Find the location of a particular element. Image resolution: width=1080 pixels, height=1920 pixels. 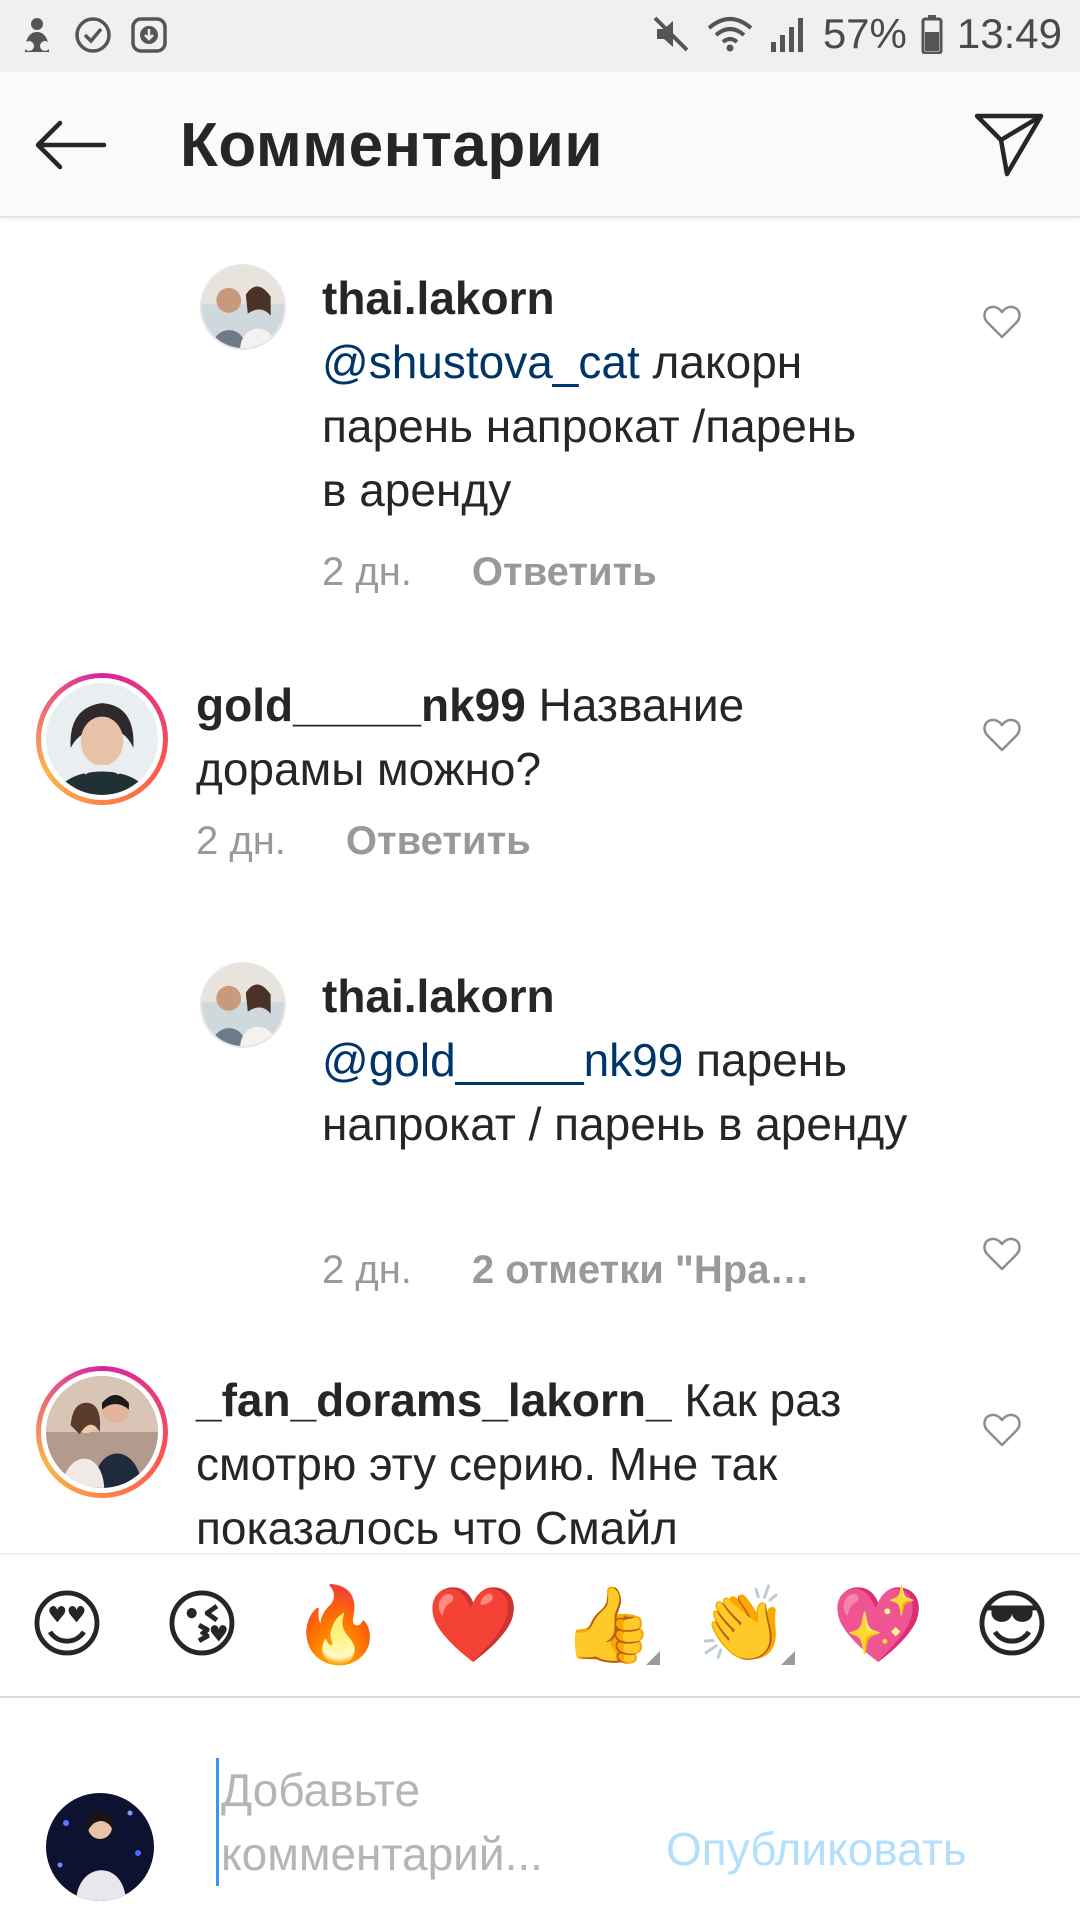

mute-icon is located at coordinates (671, 34).